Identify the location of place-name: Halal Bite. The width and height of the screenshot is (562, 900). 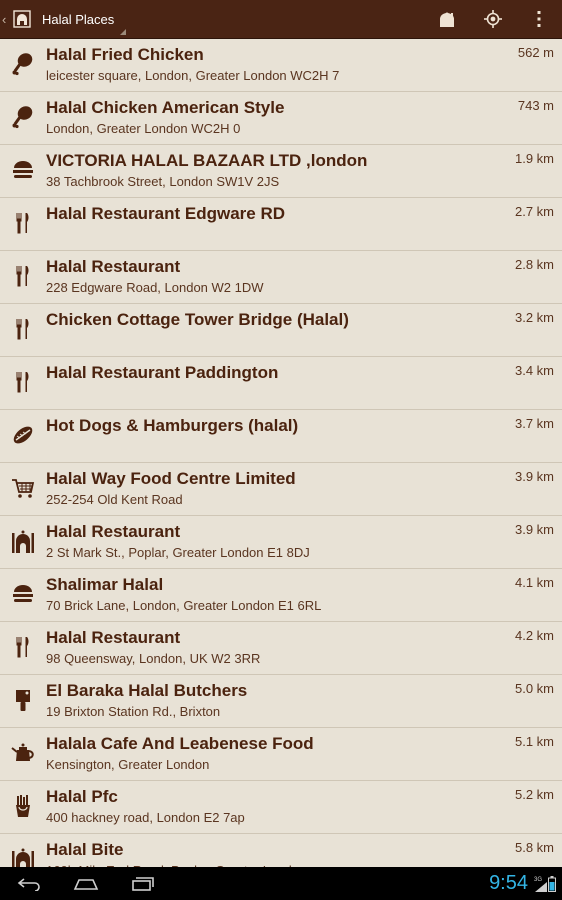
(85, 849).